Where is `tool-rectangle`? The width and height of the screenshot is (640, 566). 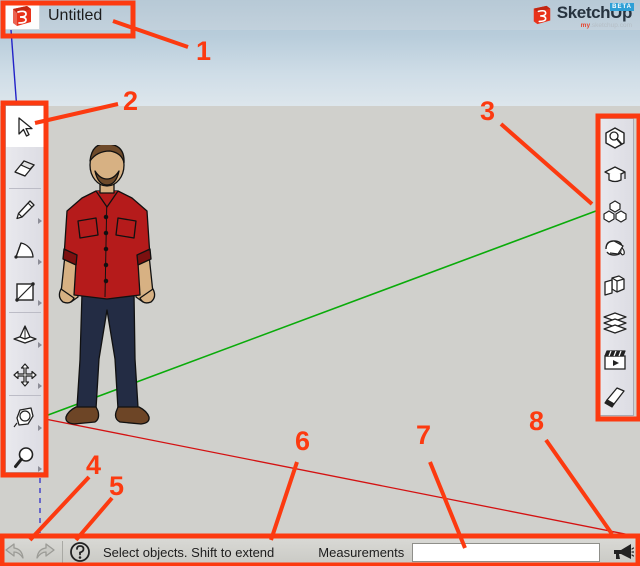
tool-rectangle is located at coordinates (25, 291).